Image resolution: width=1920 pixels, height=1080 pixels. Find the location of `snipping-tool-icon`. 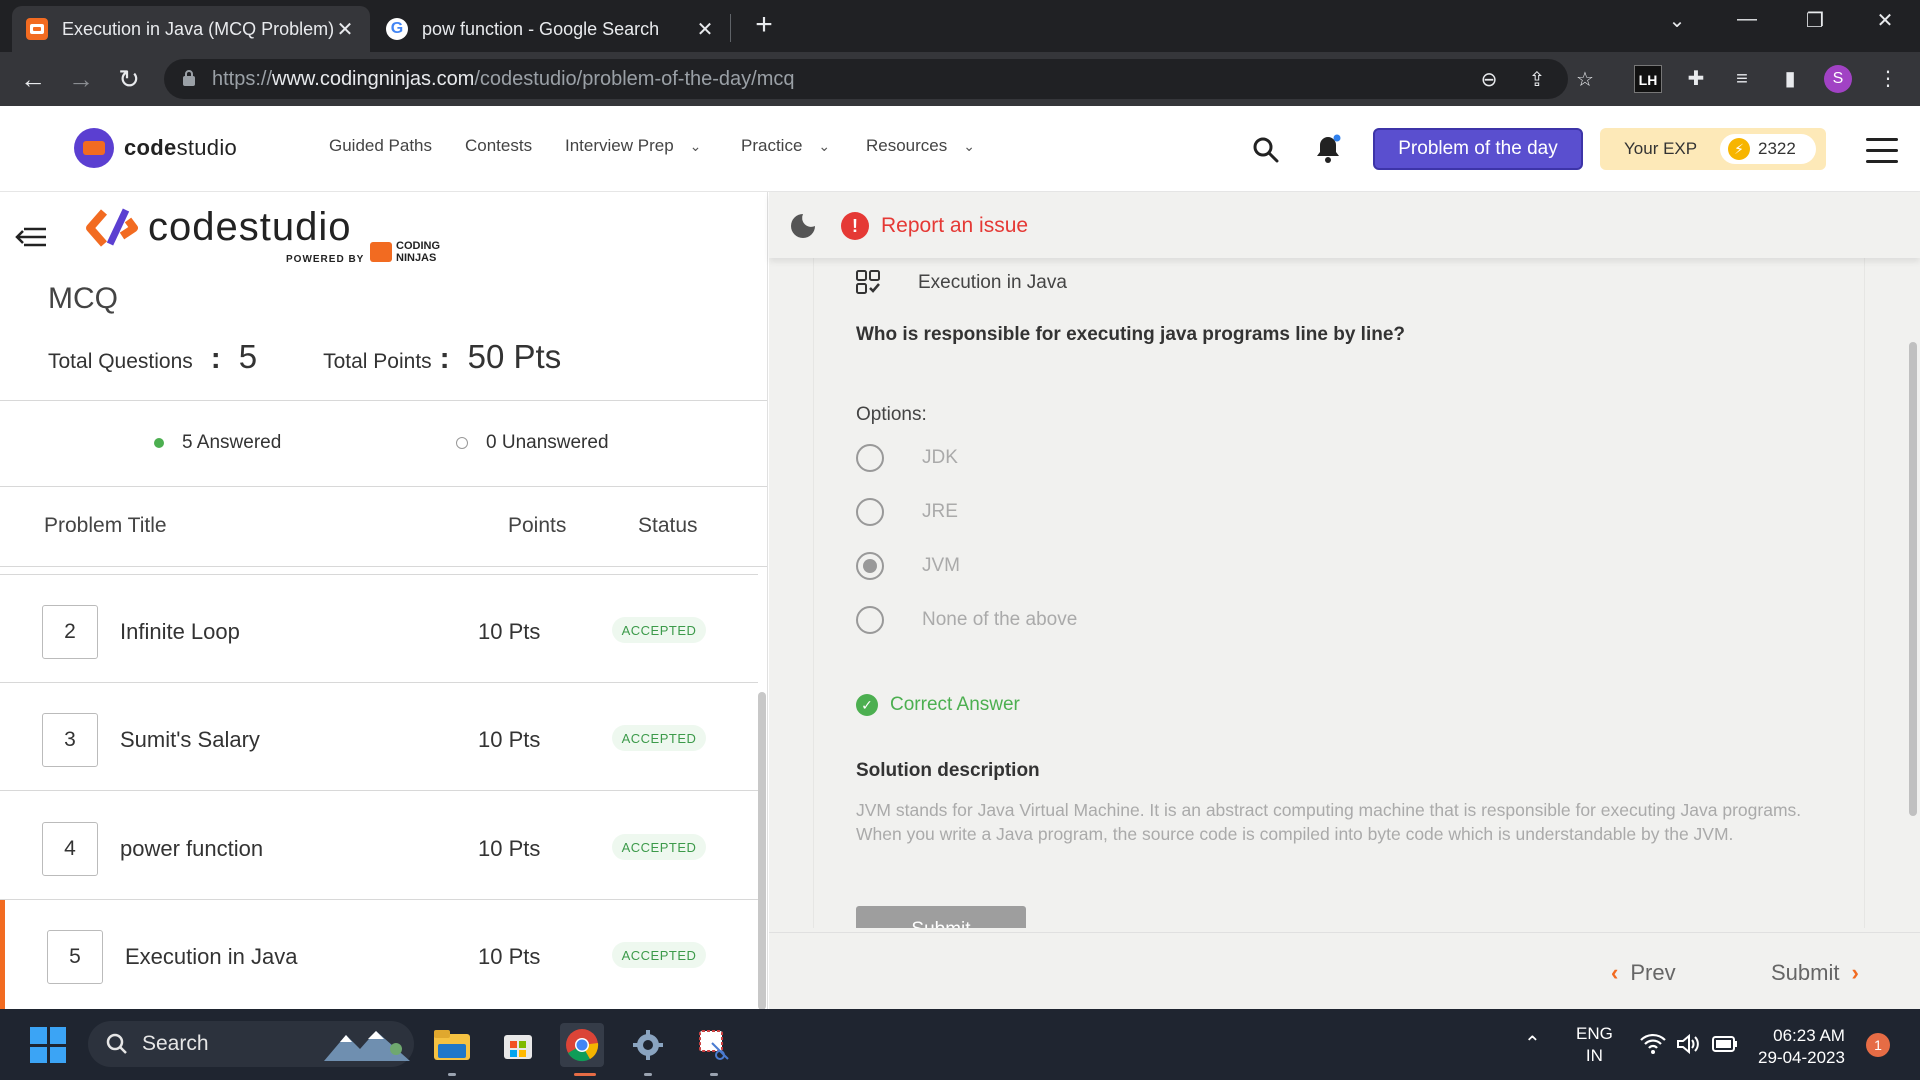

snipping-tool-icon is located at coordinates (714, 1045).